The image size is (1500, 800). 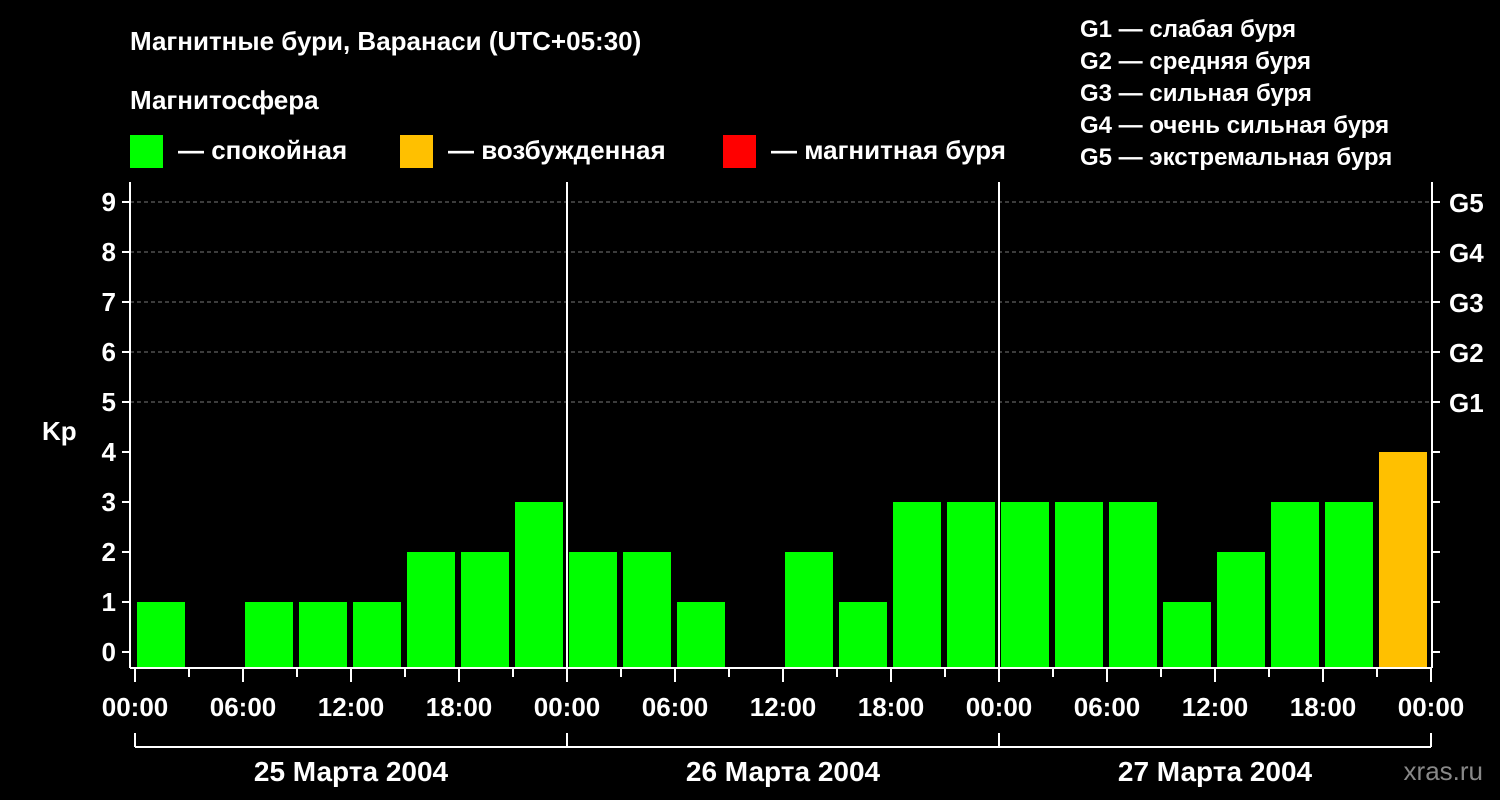 What do you see at coordinates (416, 151) in the screenshot?
I see `legend-excited-swatch` at bounding box center [416, 151].